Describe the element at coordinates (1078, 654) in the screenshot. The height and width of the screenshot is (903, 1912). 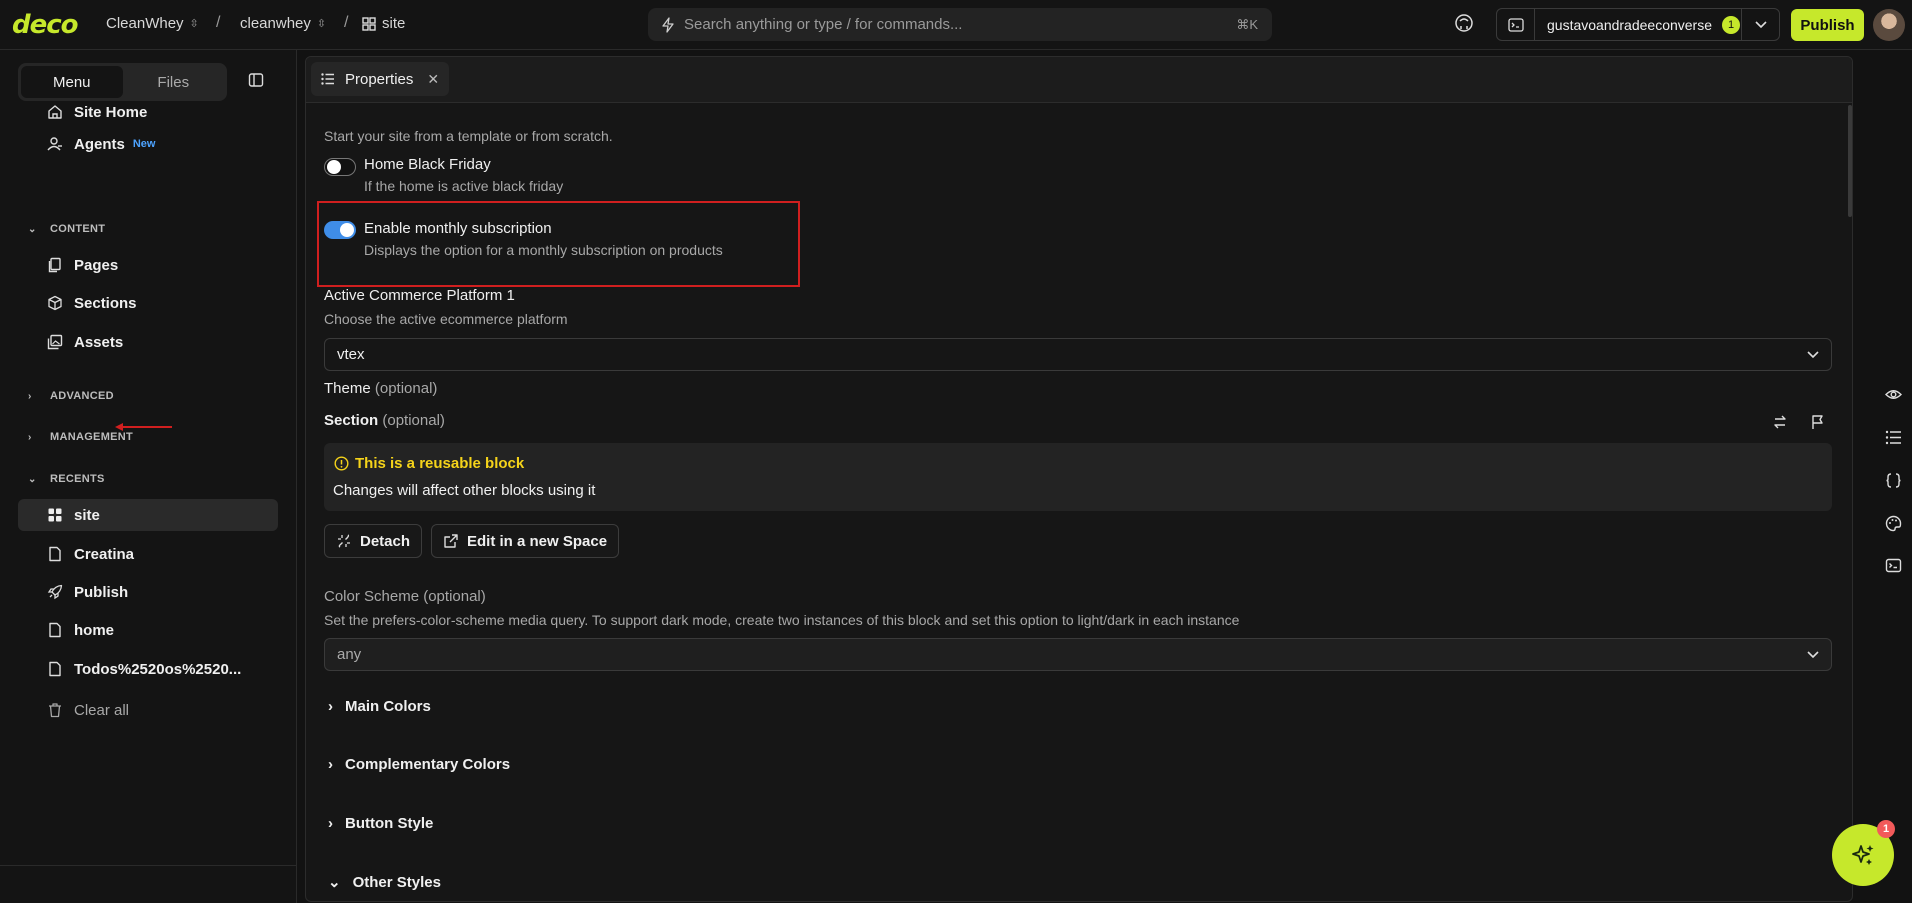
I see `color-scheme-select: any` at that location.